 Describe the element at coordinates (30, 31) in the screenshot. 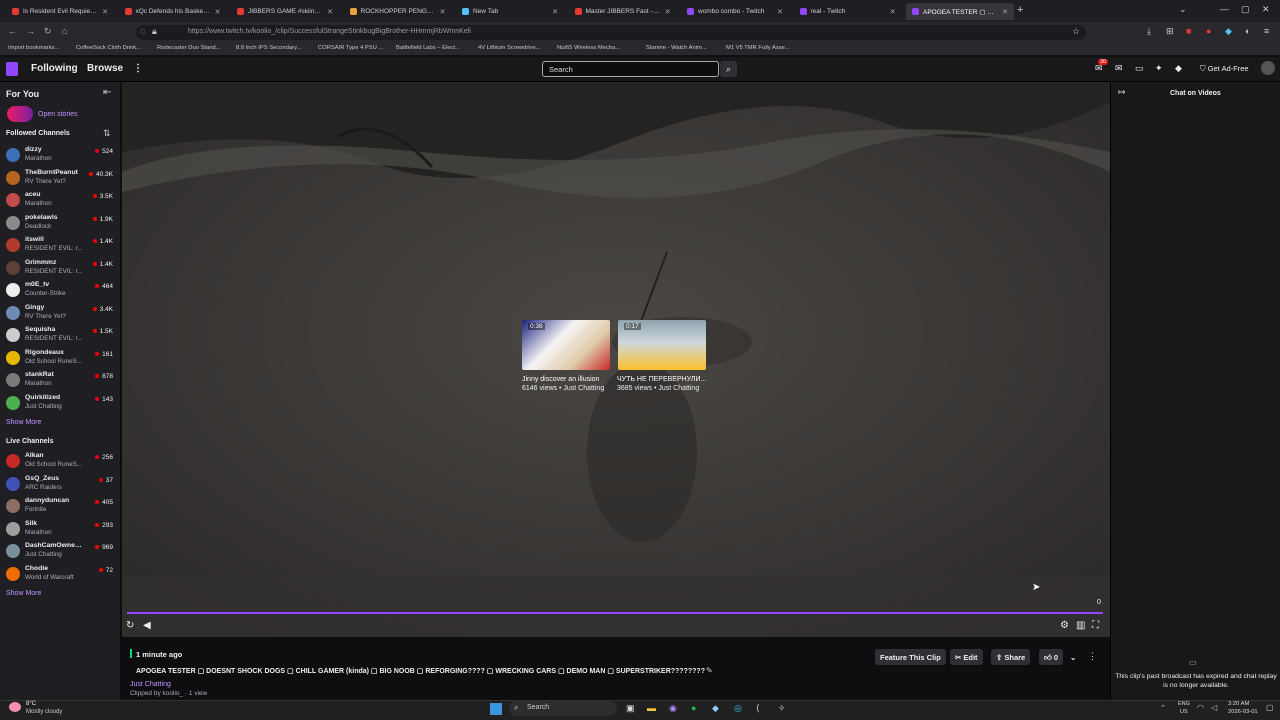

I see `forward-icon: →` at that location.